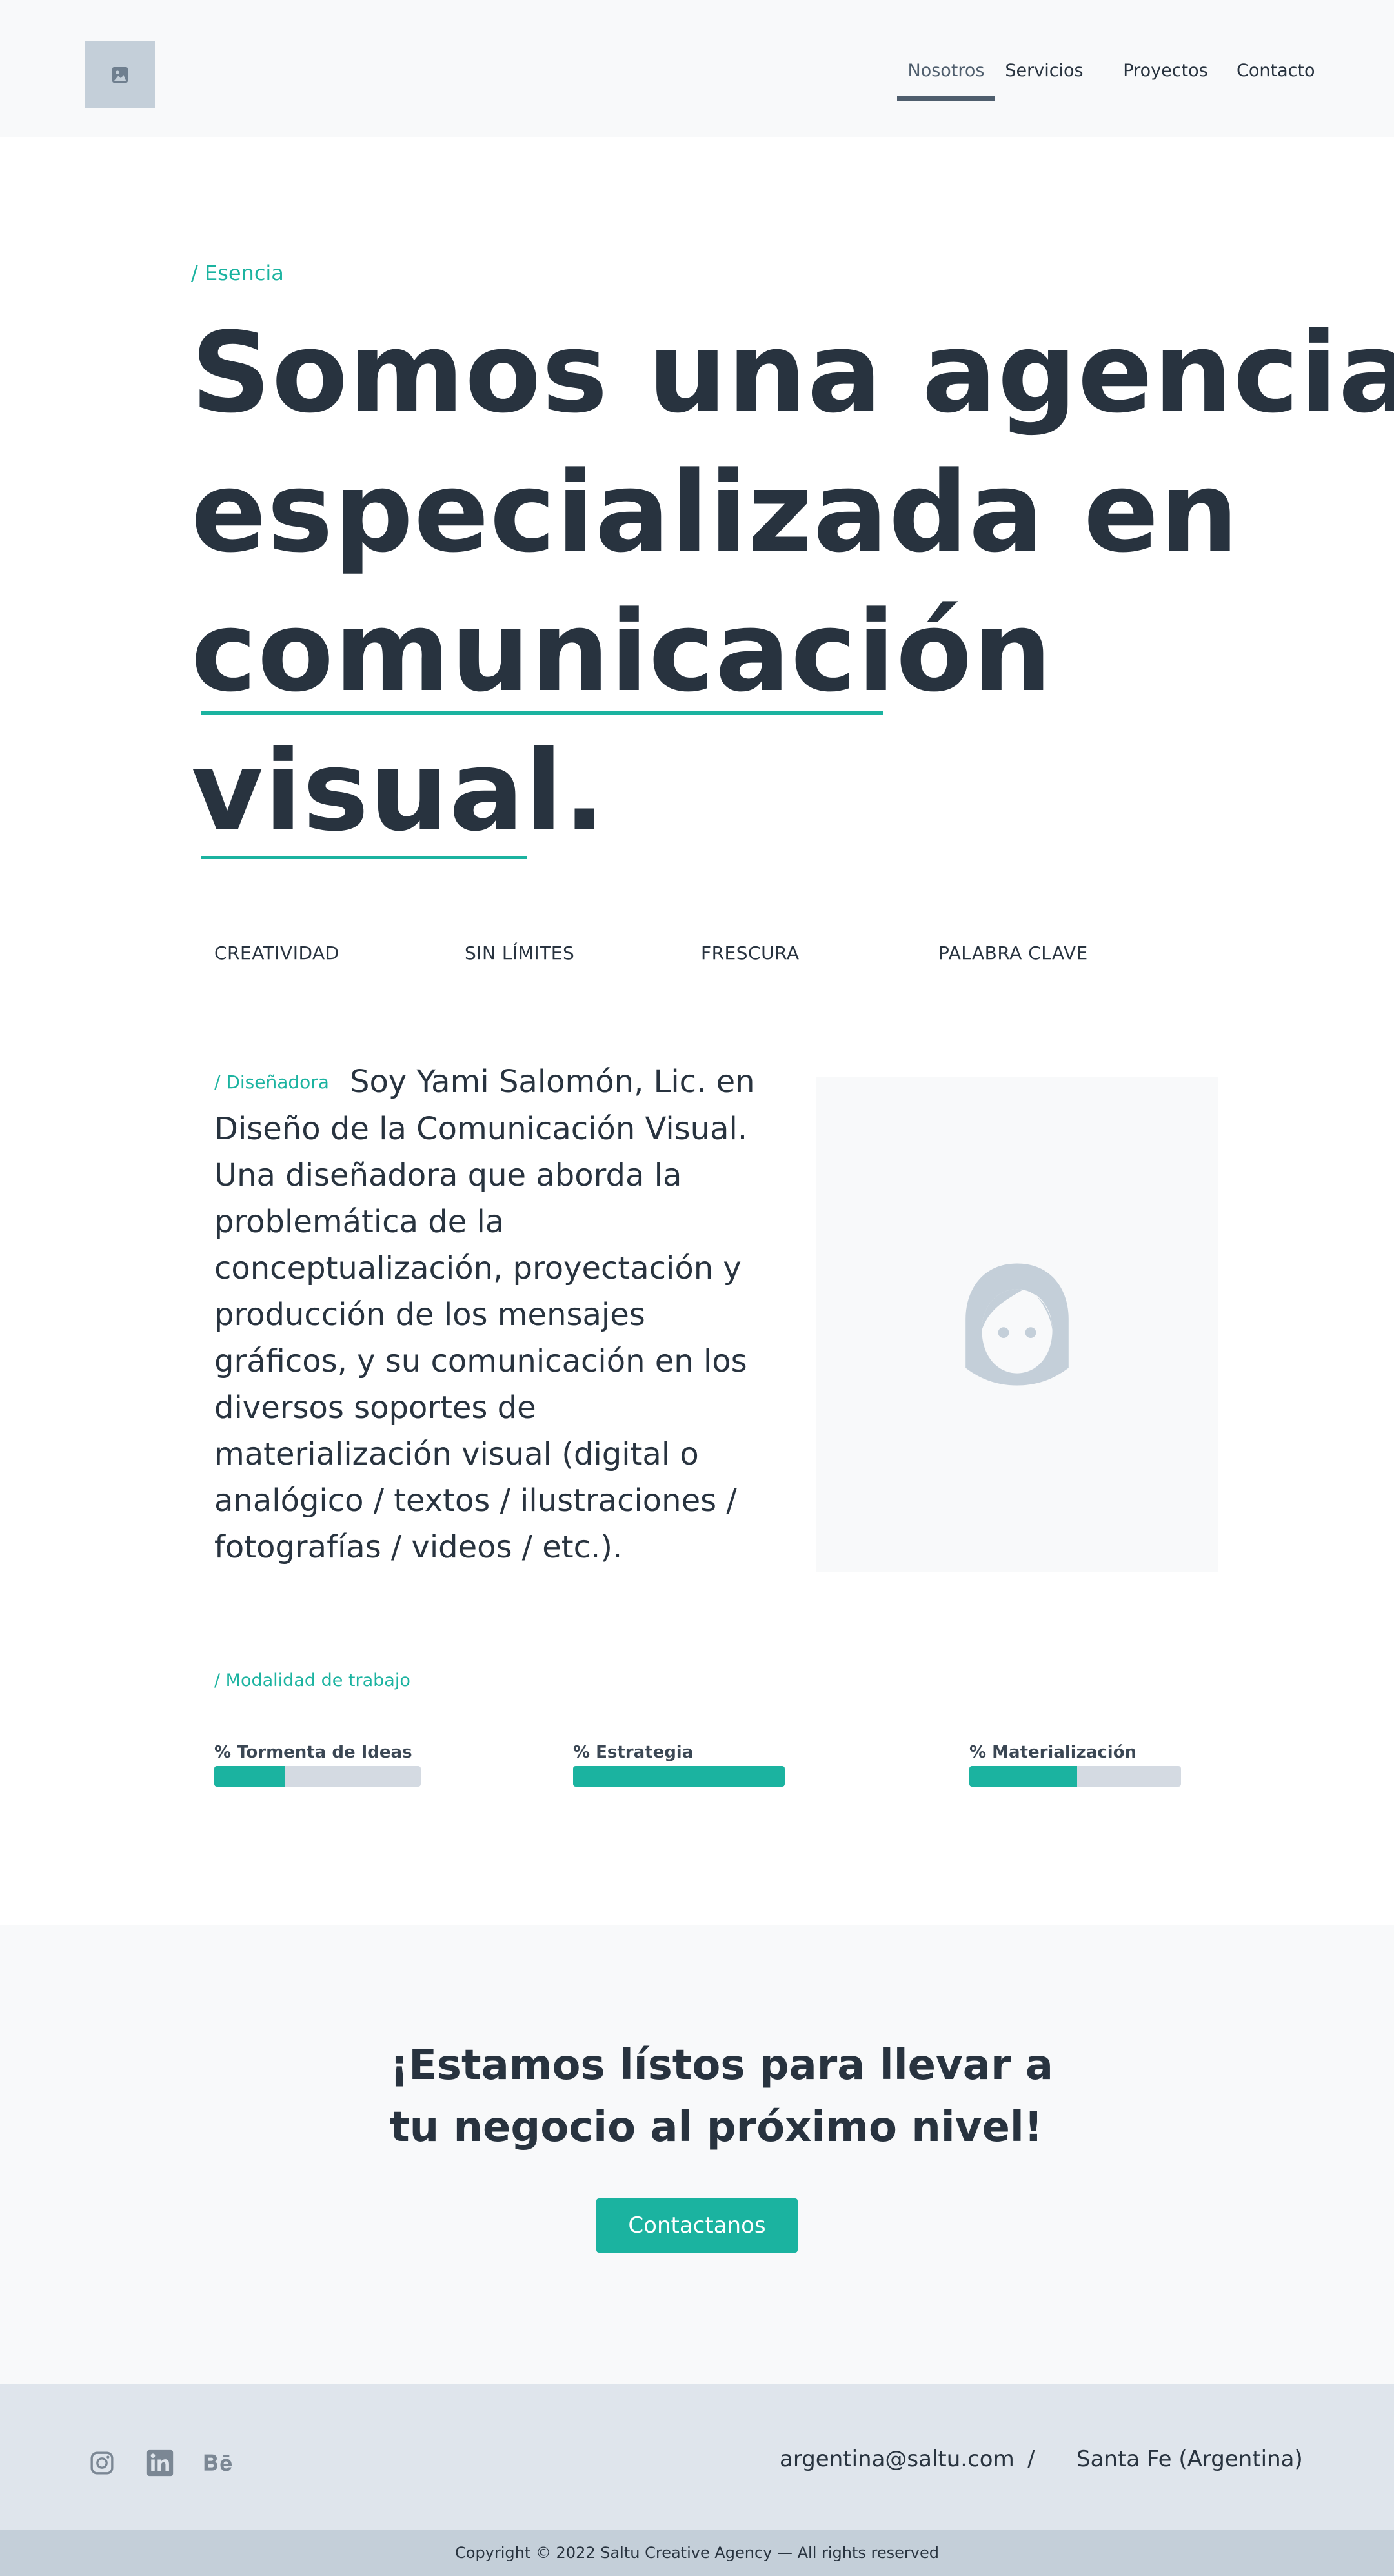 The image size is (1394, 2576). I want to click on behance-icon, so click(218, 2462).